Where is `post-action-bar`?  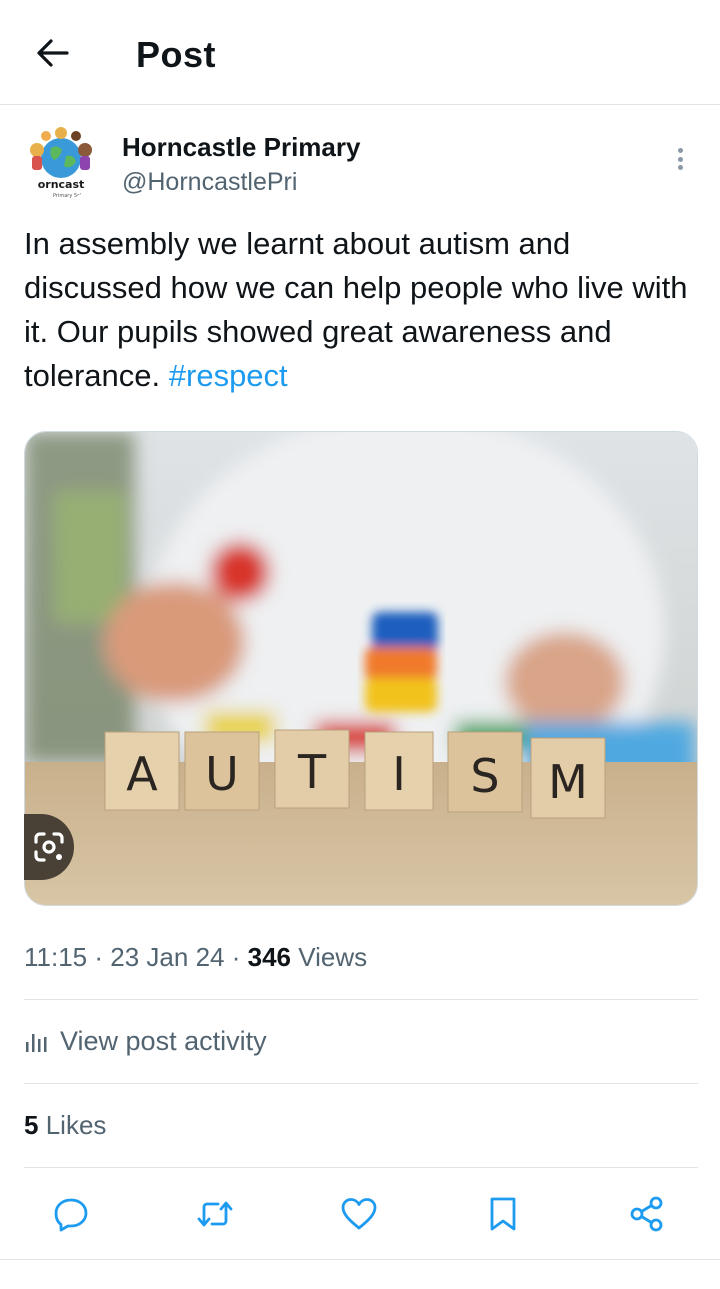
post-action-bar is located at coordinates (360, 1215).